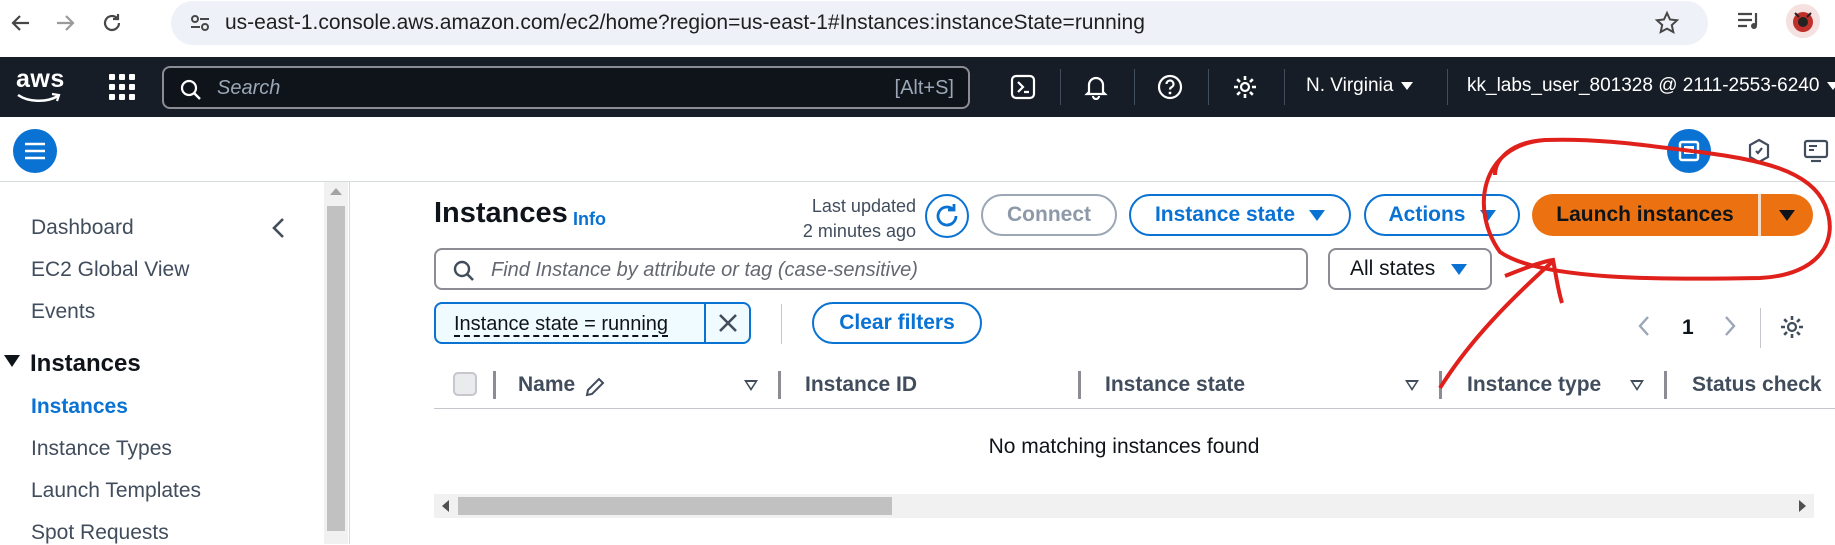 Image resolution: width=1835 pixels, height=545 pixels. I want to click on sidebar-scrollbar, so click(336, 363).